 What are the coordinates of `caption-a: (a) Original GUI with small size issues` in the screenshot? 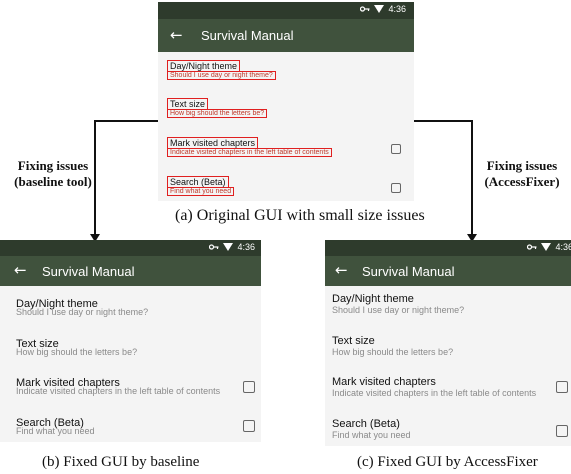 It's located at (300, 215).